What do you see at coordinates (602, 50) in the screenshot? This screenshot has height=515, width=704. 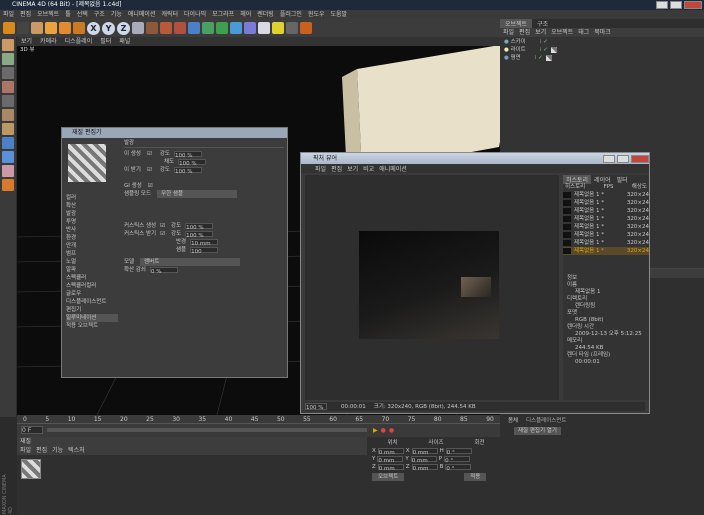 I see `om-item-light: ● 라이트 ⁞ ✓` at bounding box center [602, 50].